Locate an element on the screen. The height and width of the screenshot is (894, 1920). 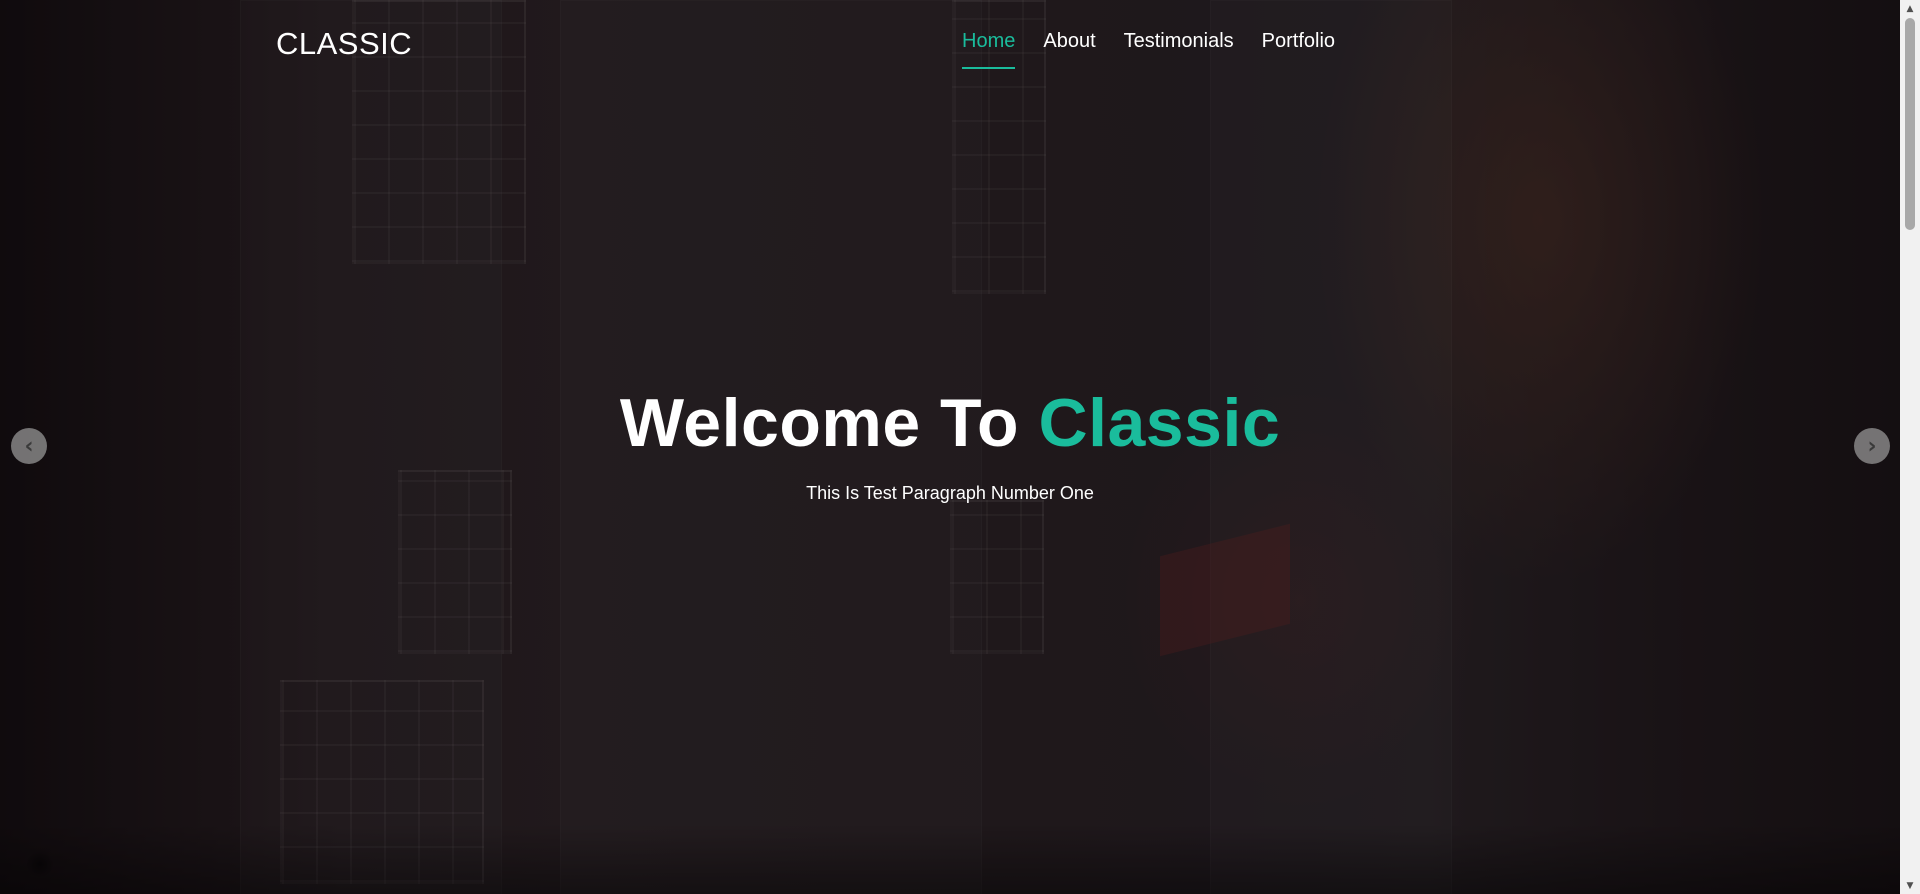
carousel-next-button: › is located at coordinates (1872, 446).